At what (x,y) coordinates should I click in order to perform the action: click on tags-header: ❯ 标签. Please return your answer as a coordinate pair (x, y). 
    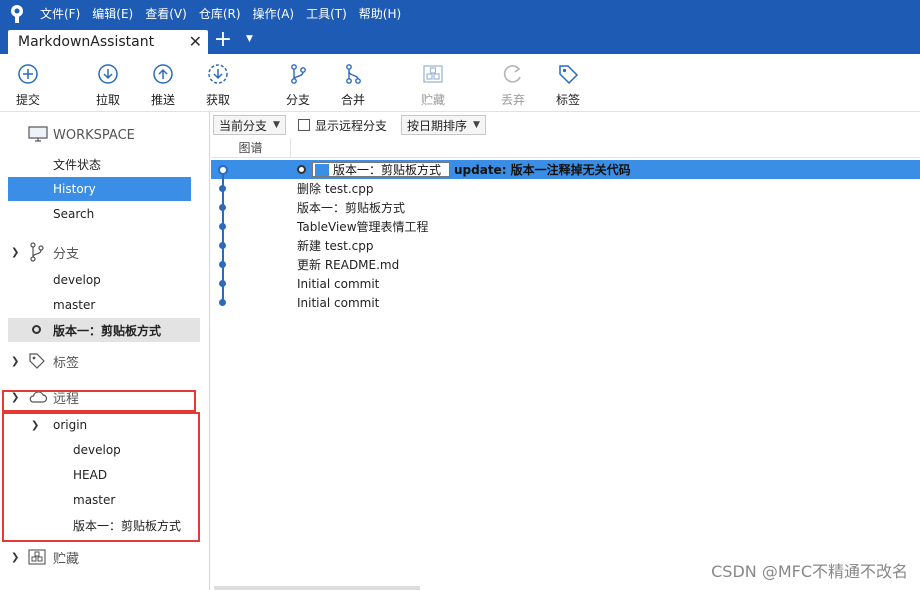
    Looking at the image, I should click on (105, 361).